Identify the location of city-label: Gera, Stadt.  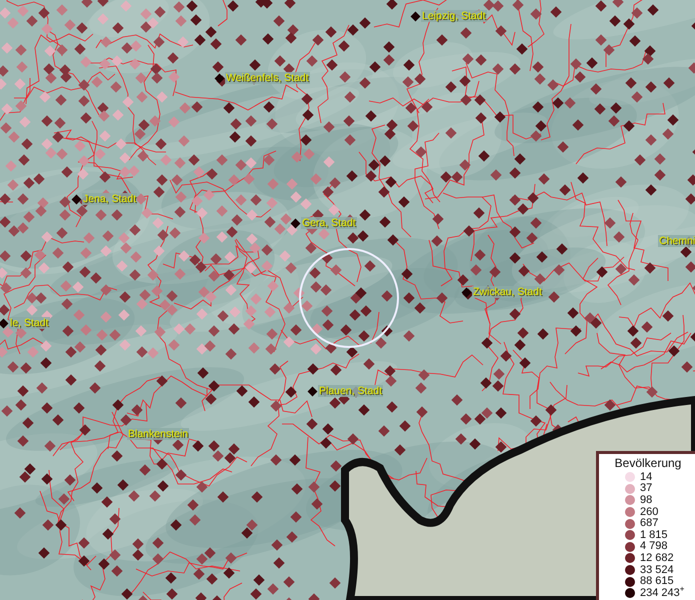
(329, 223).